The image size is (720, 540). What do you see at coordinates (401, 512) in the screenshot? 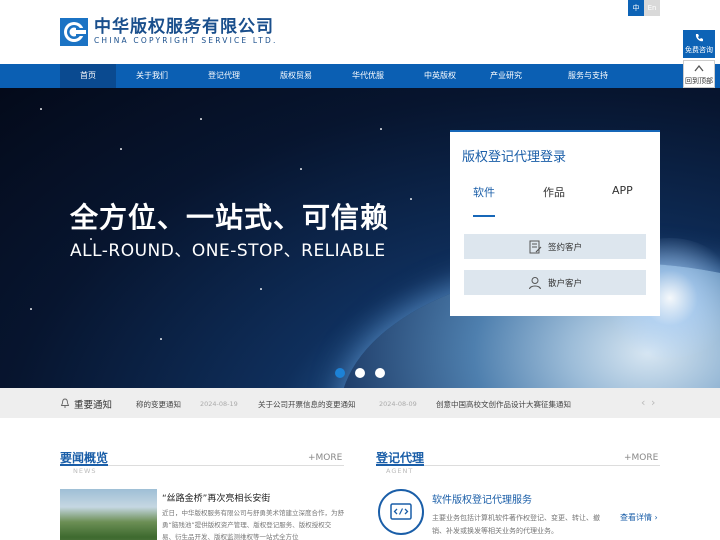
I see `code-window-icon` at bounding box center [401, 512].